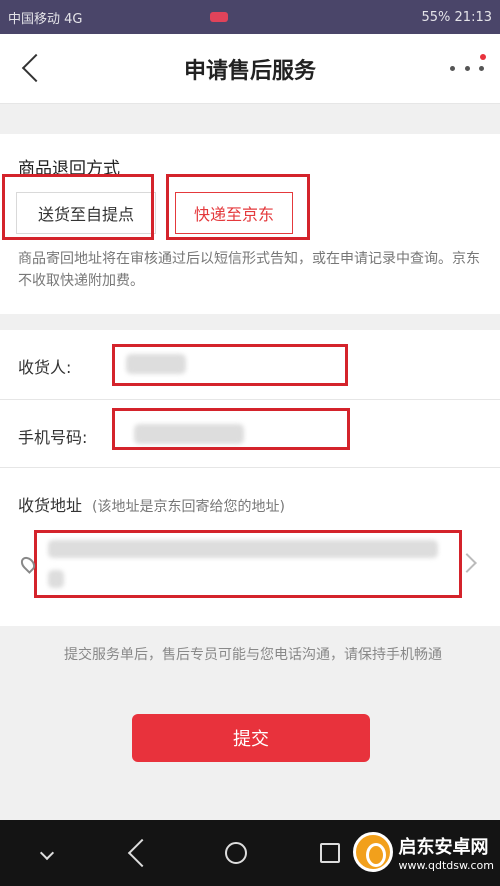 Image resolution: width=500 pixels, height=886 pixels. I want to click on back-icon, so click(33, 69).